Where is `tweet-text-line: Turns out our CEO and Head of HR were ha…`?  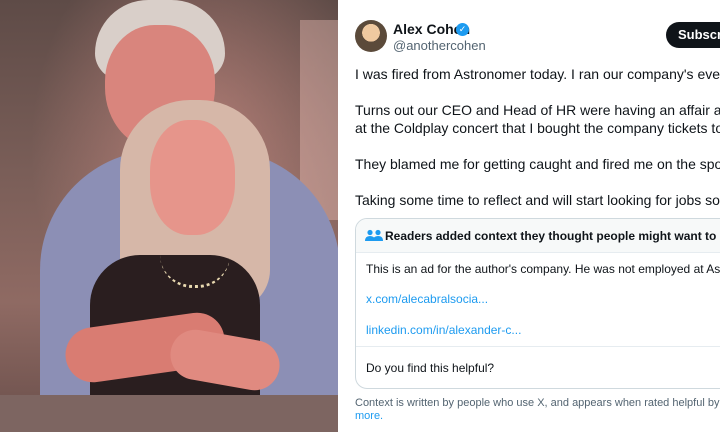 tweet-text-line: Turns out our CEO and Head of HR were ha… is located at coordinates (537, 110).